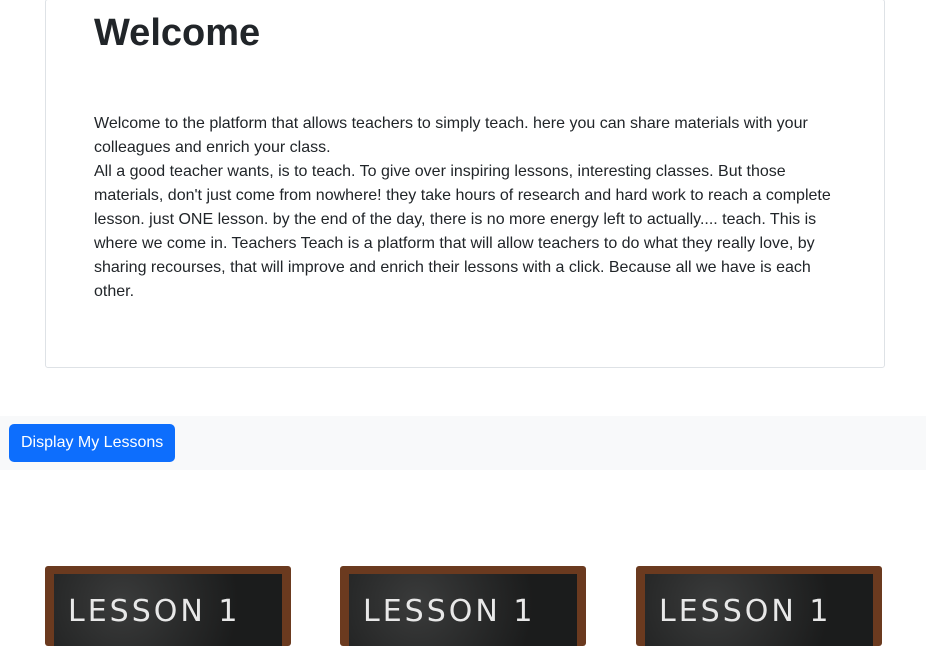 The image size is (926, 646). What do you see at coordinates (177, 33) in the screenshot?
I see `welcome-title: Welcome` at bounding box center [177, 33].